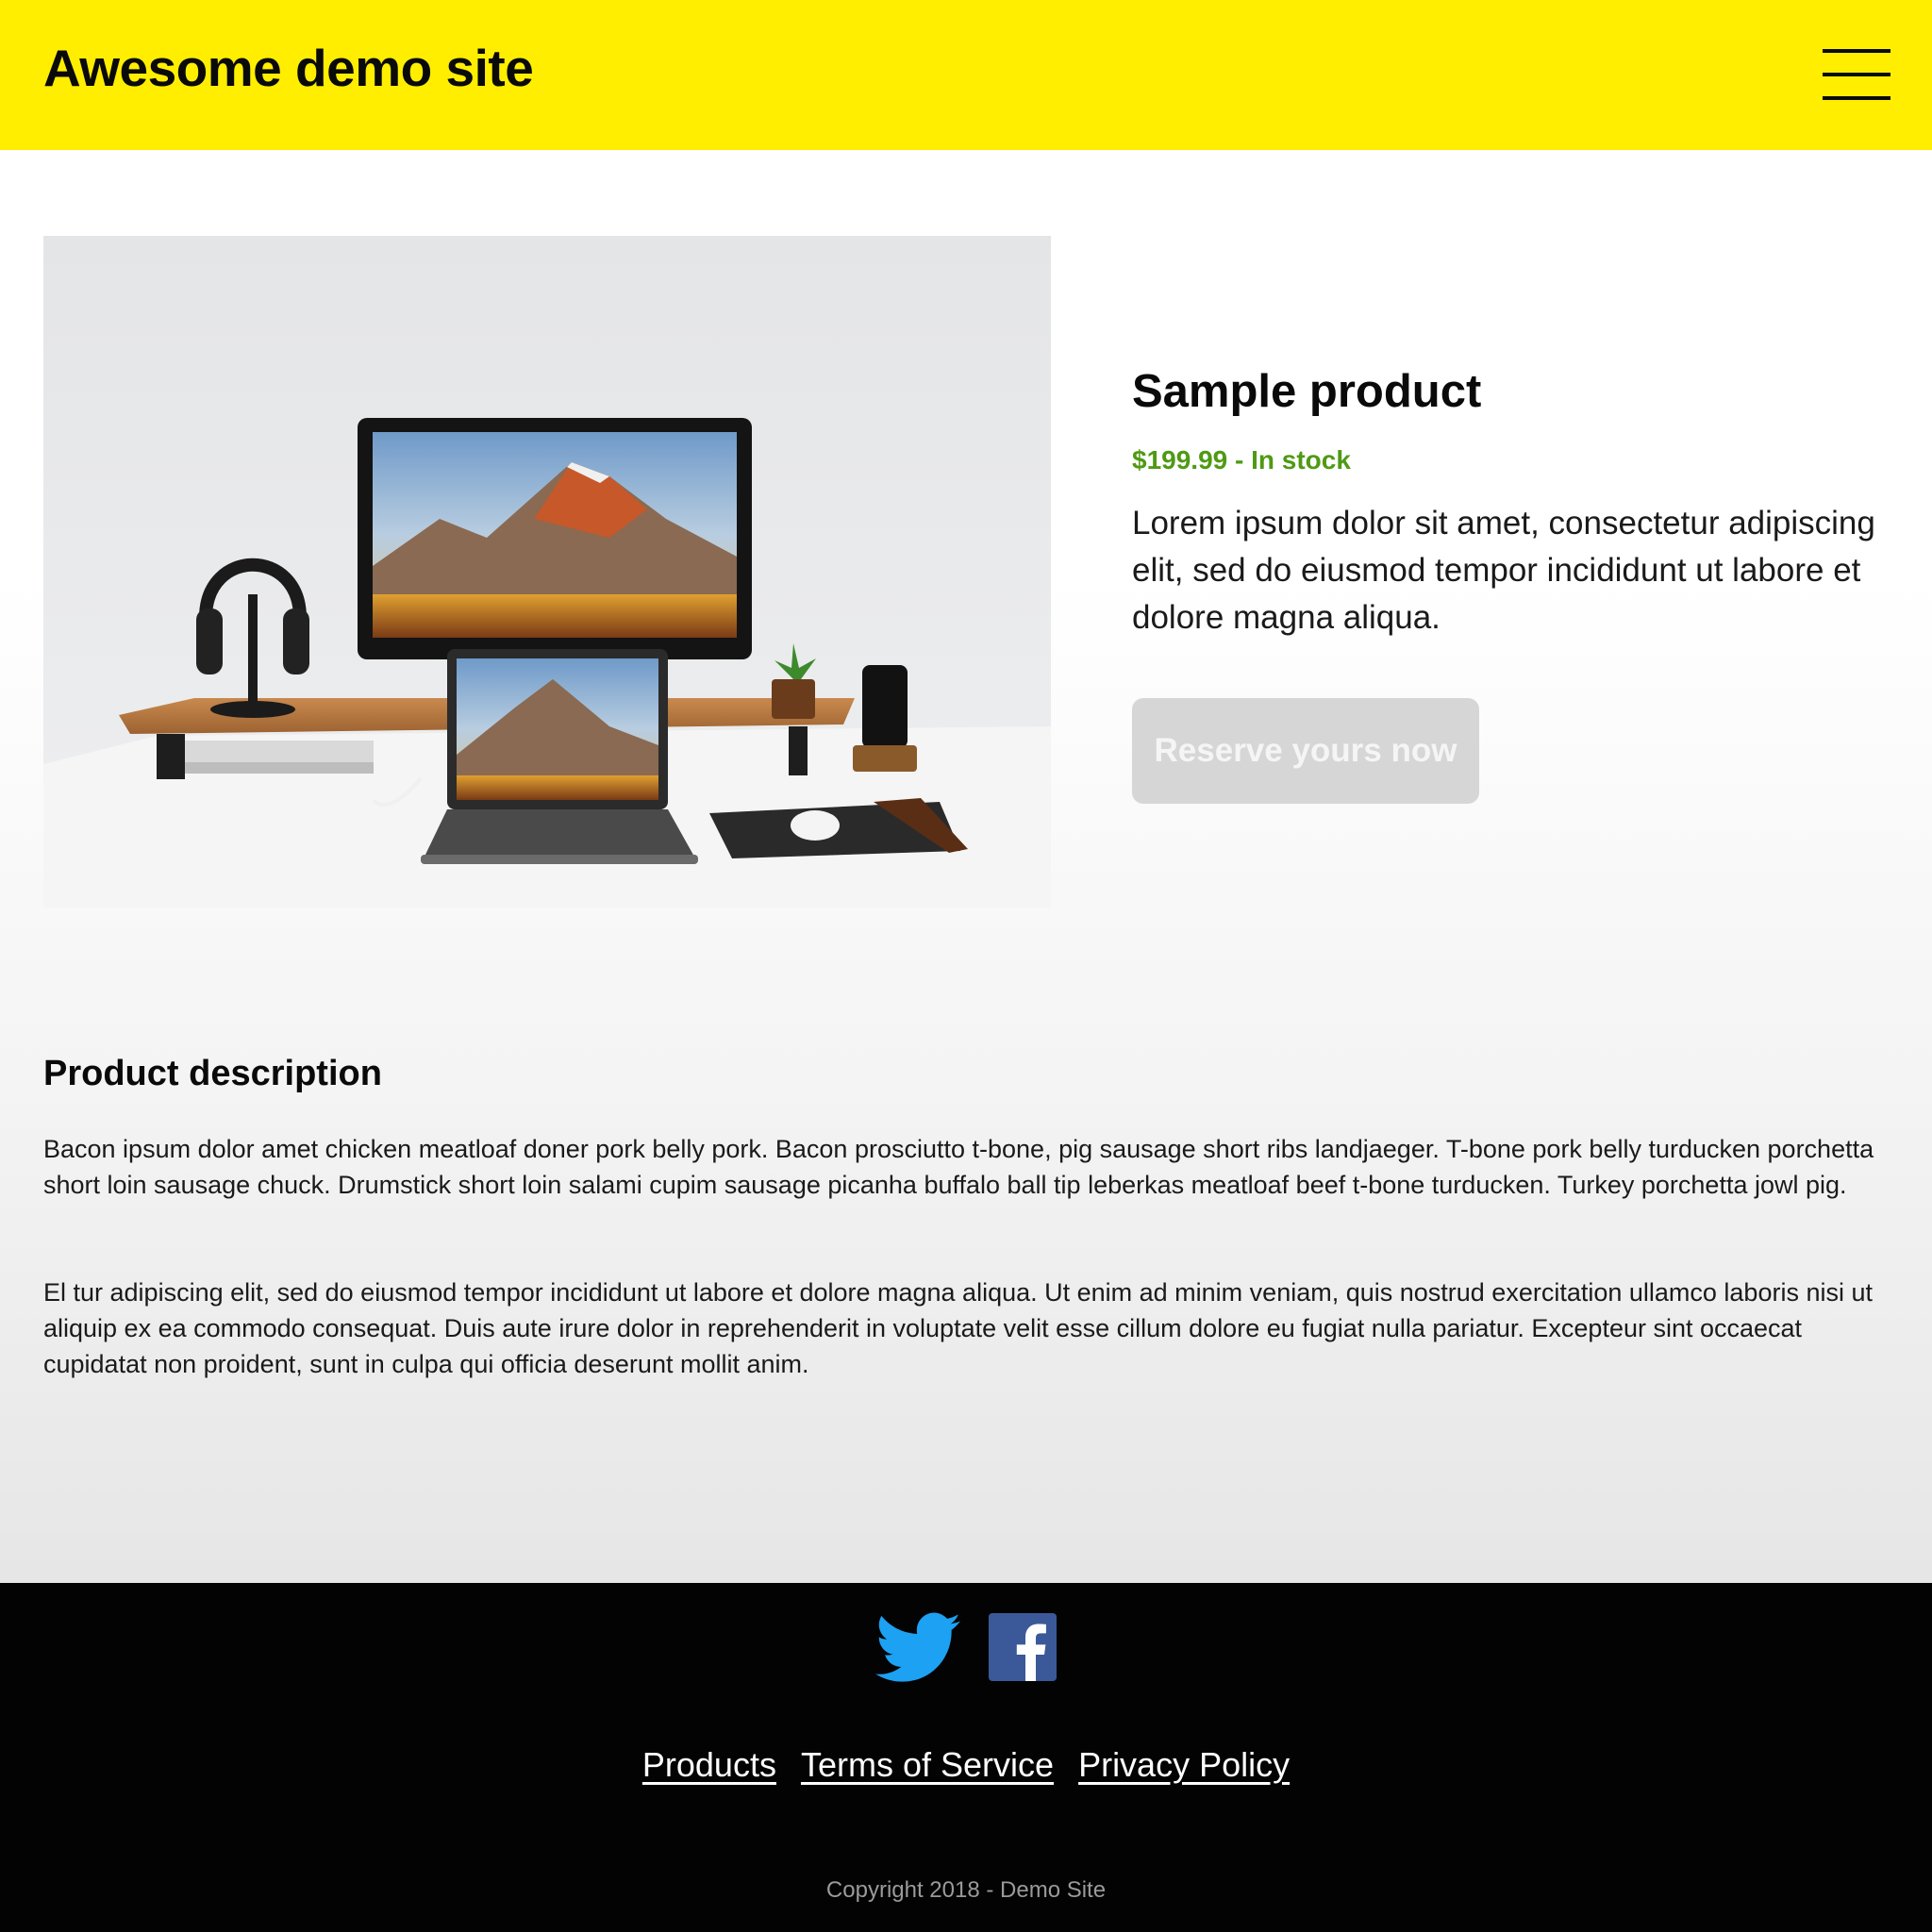 Image resolution: width=1932 pixels, height=1932 pixels. Describe the element at coordinates (966, 1890) in the screenshot. I see `copyright-text: Copyright 2018 - Demo Site` at that location.